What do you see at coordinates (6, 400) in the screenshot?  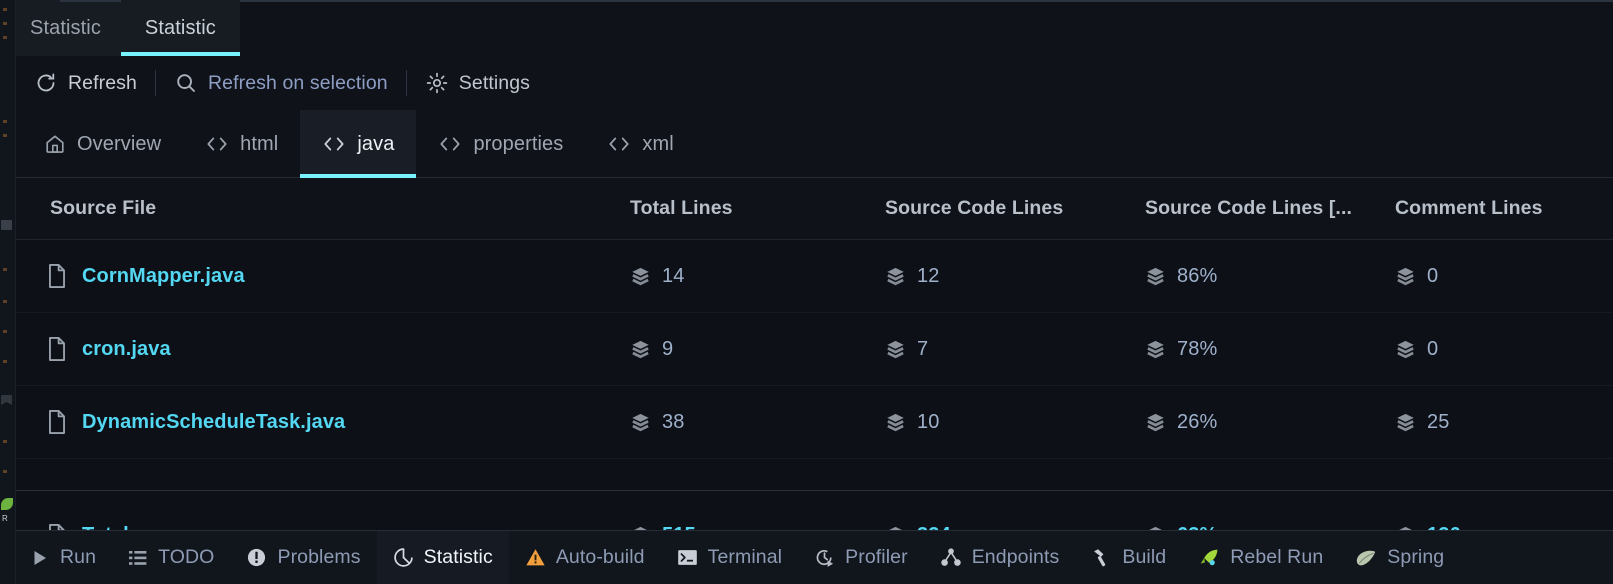 I see `gutter-bookmark-icon` at bounding box center [6, 400].